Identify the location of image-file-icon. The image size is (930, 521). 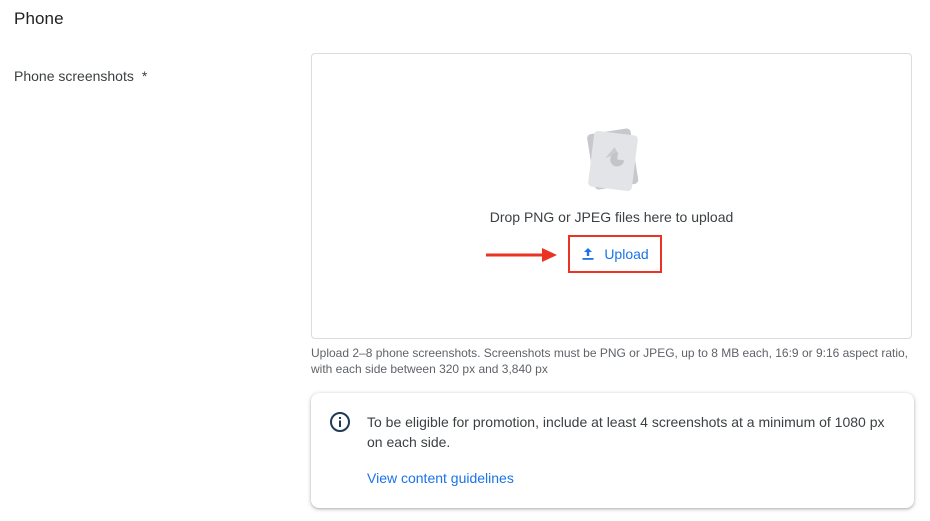
(613, 160).